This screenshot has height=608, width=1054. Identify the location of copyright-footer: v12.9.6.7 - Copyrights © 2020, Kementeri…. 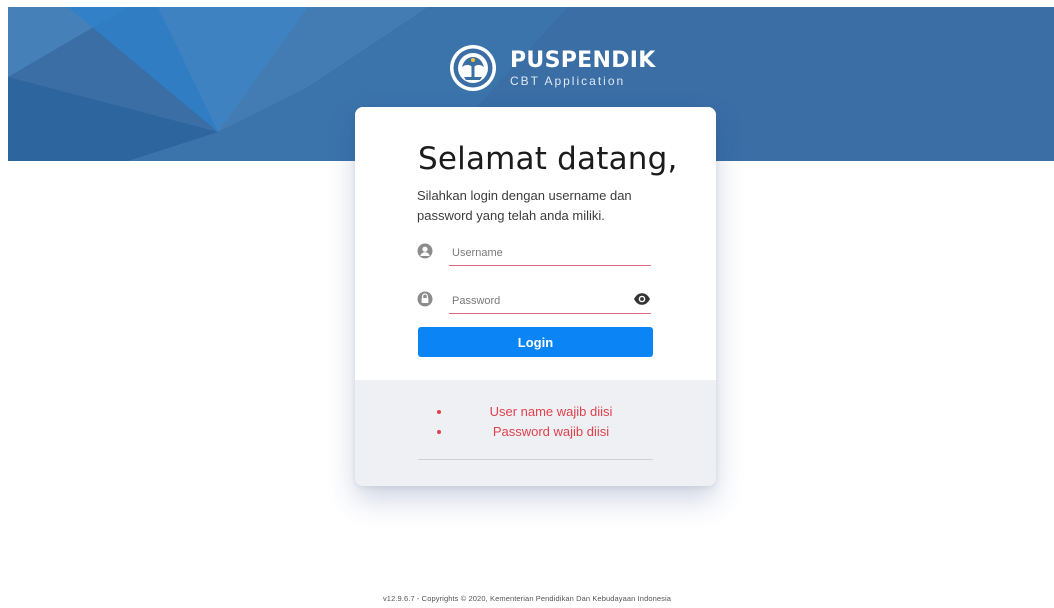
(527, 598).